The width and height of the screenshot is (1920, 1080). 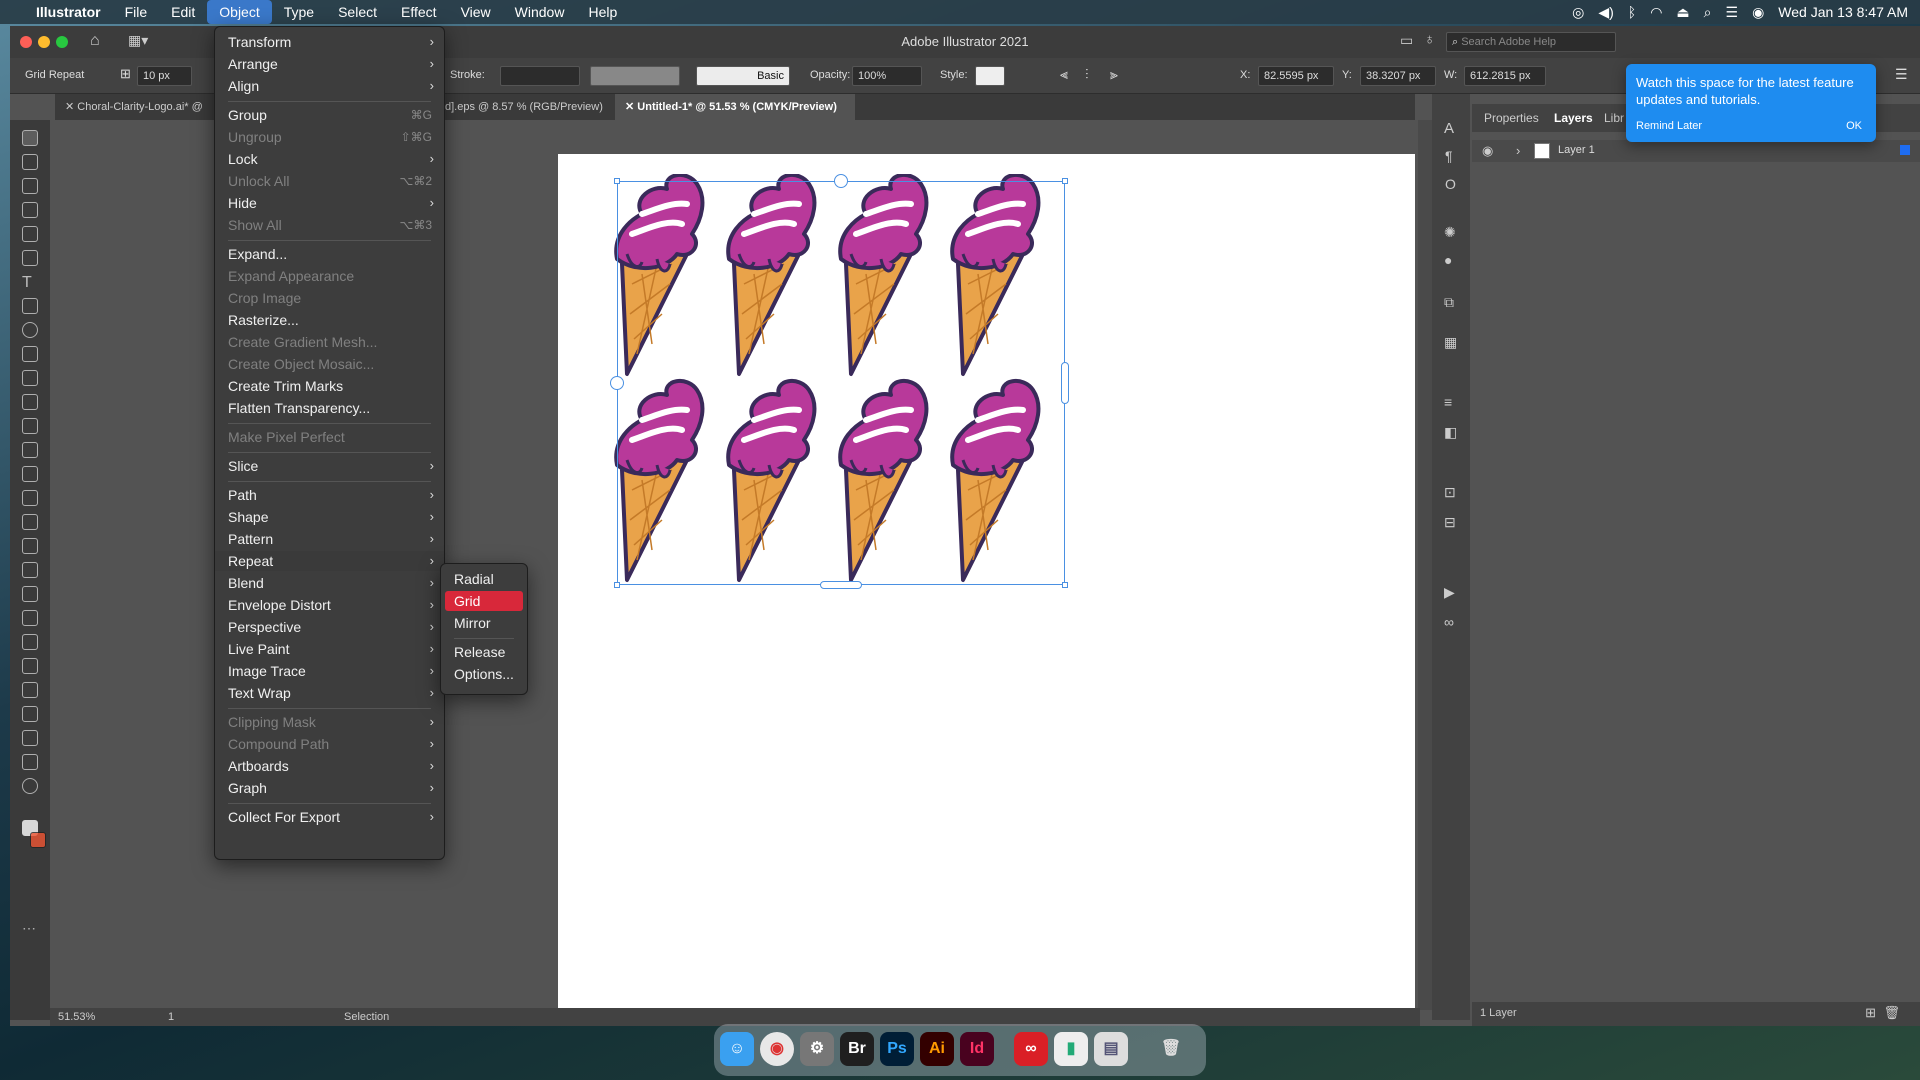 I want to click on repeat-submenu-item-grid: Grid, so click(x=484, y=601).